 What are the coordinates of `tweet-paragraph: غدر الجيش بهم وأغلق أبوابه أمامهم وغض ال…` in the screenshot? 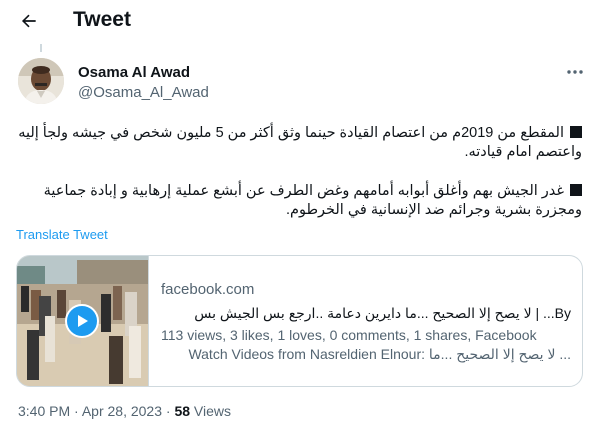 It's located at (299, 201).